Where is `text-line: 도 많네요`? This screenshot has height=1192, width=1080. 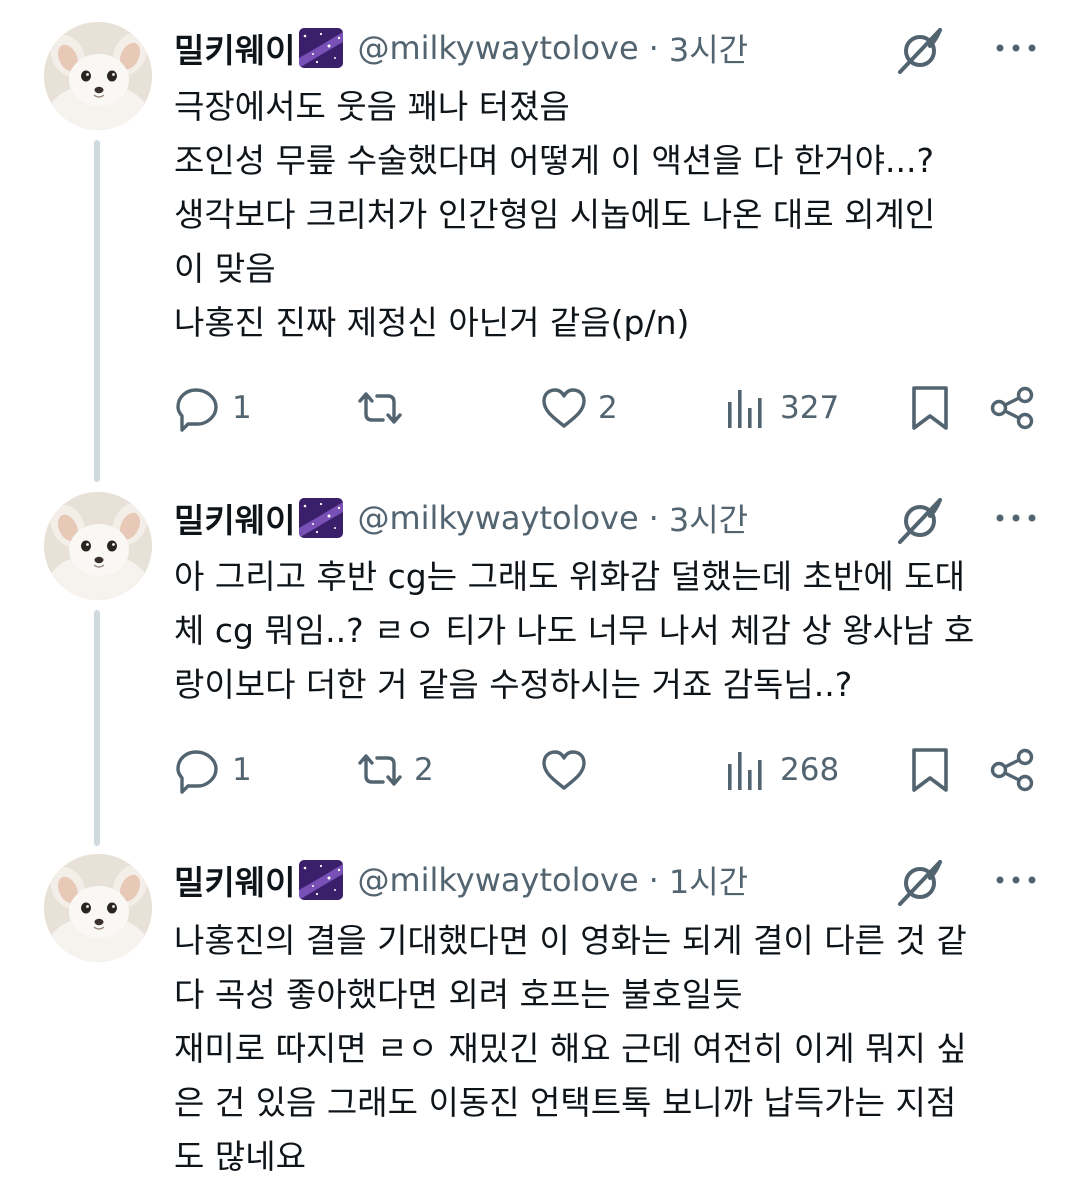 text-line: 도 많네요 is located at coordinates (240, 1156).